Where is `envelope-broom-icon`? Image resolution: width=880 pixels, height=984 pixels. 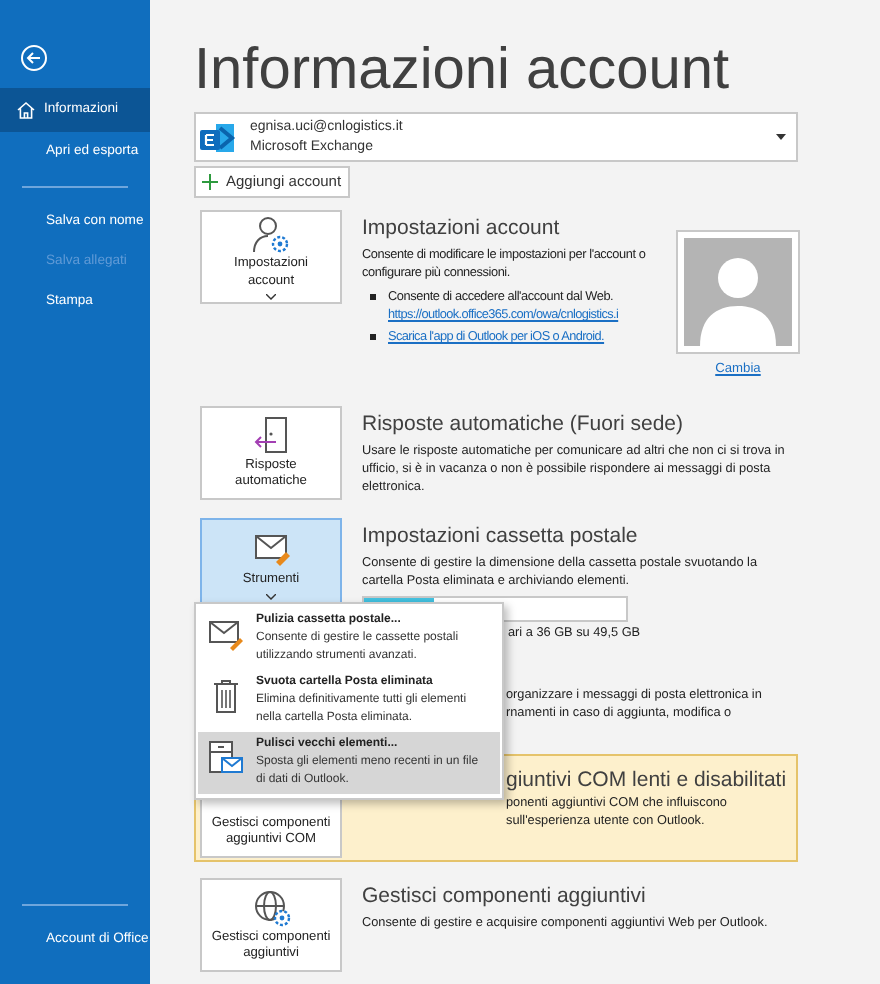
envelope-broom-icon is located at coordinates (226, 634).